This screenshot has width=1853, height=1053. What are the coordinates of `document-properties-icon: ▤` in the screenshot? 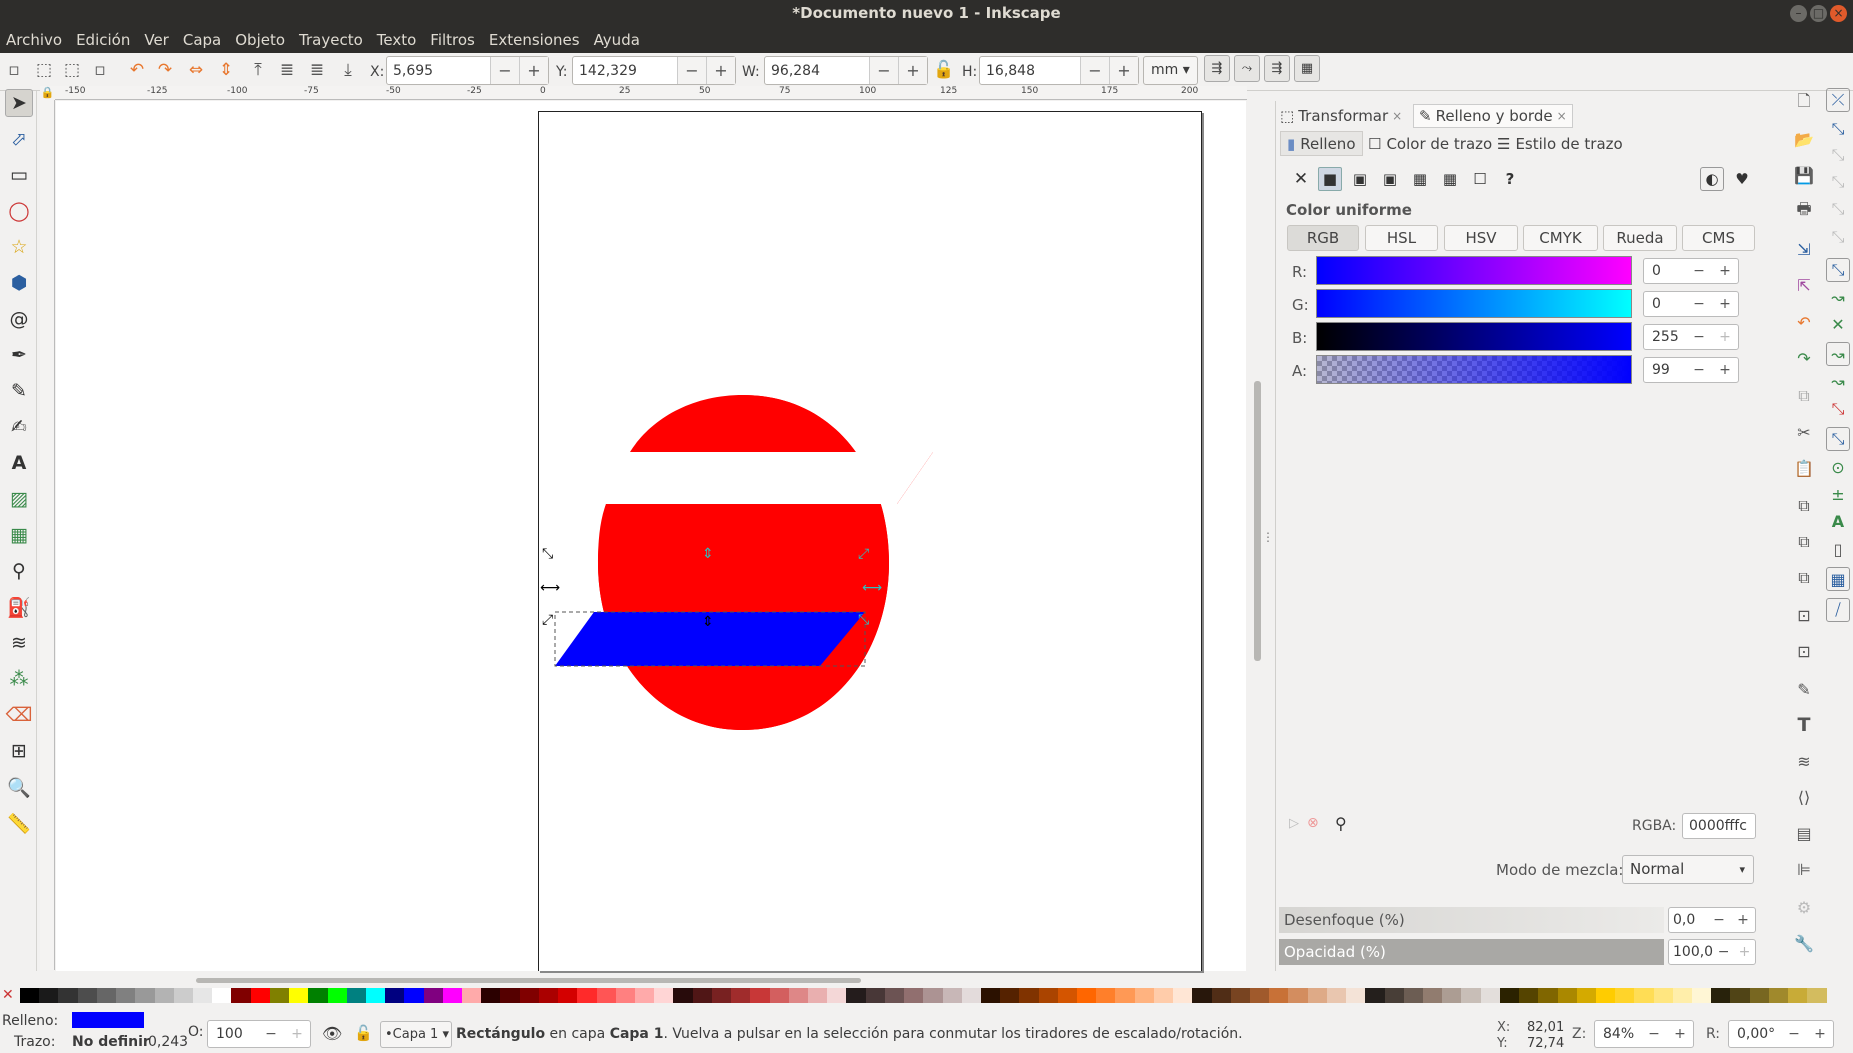 It's located at (1804, 833).